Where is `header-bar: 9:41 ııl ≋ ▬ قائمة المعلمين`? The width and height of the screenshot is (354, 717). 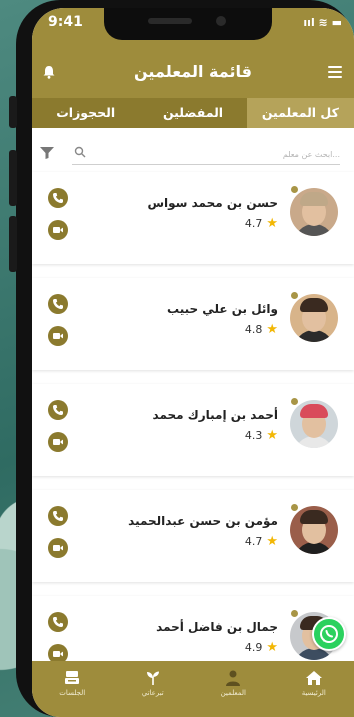 header-bar: 9:41 ııl ≋ ▬ قائمة المعلمين is located at coordinates (193, 53).